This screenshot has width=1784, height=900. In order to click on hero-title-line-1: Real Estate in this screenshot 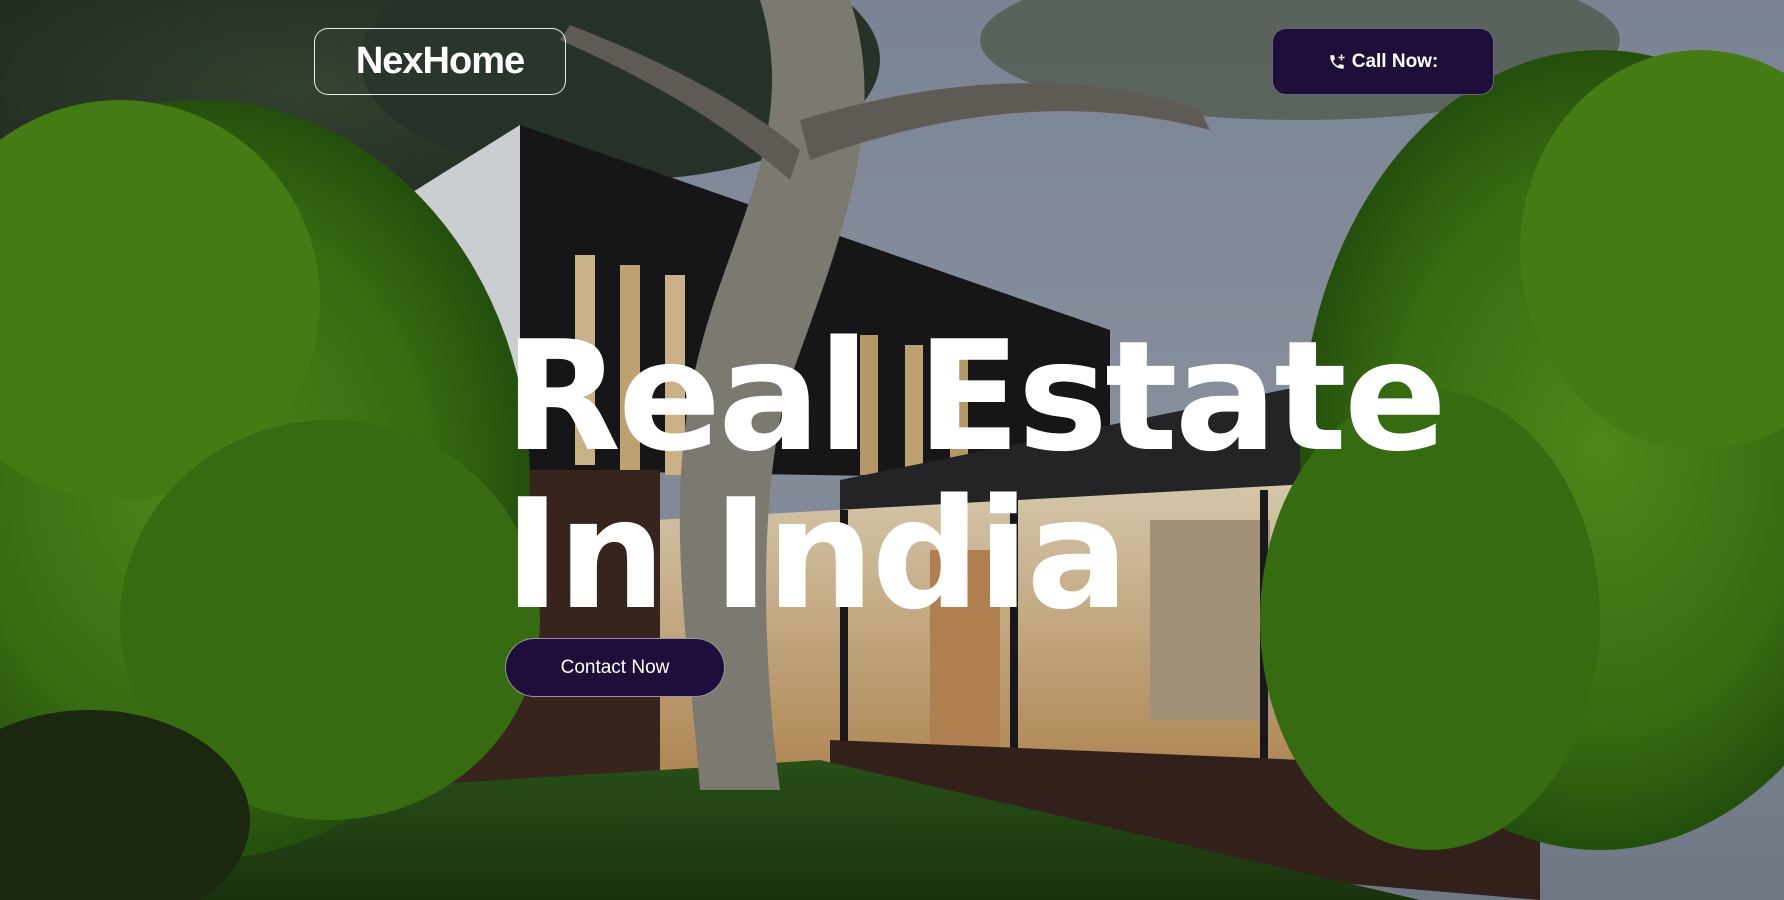, I will do `click(975, 396)`.